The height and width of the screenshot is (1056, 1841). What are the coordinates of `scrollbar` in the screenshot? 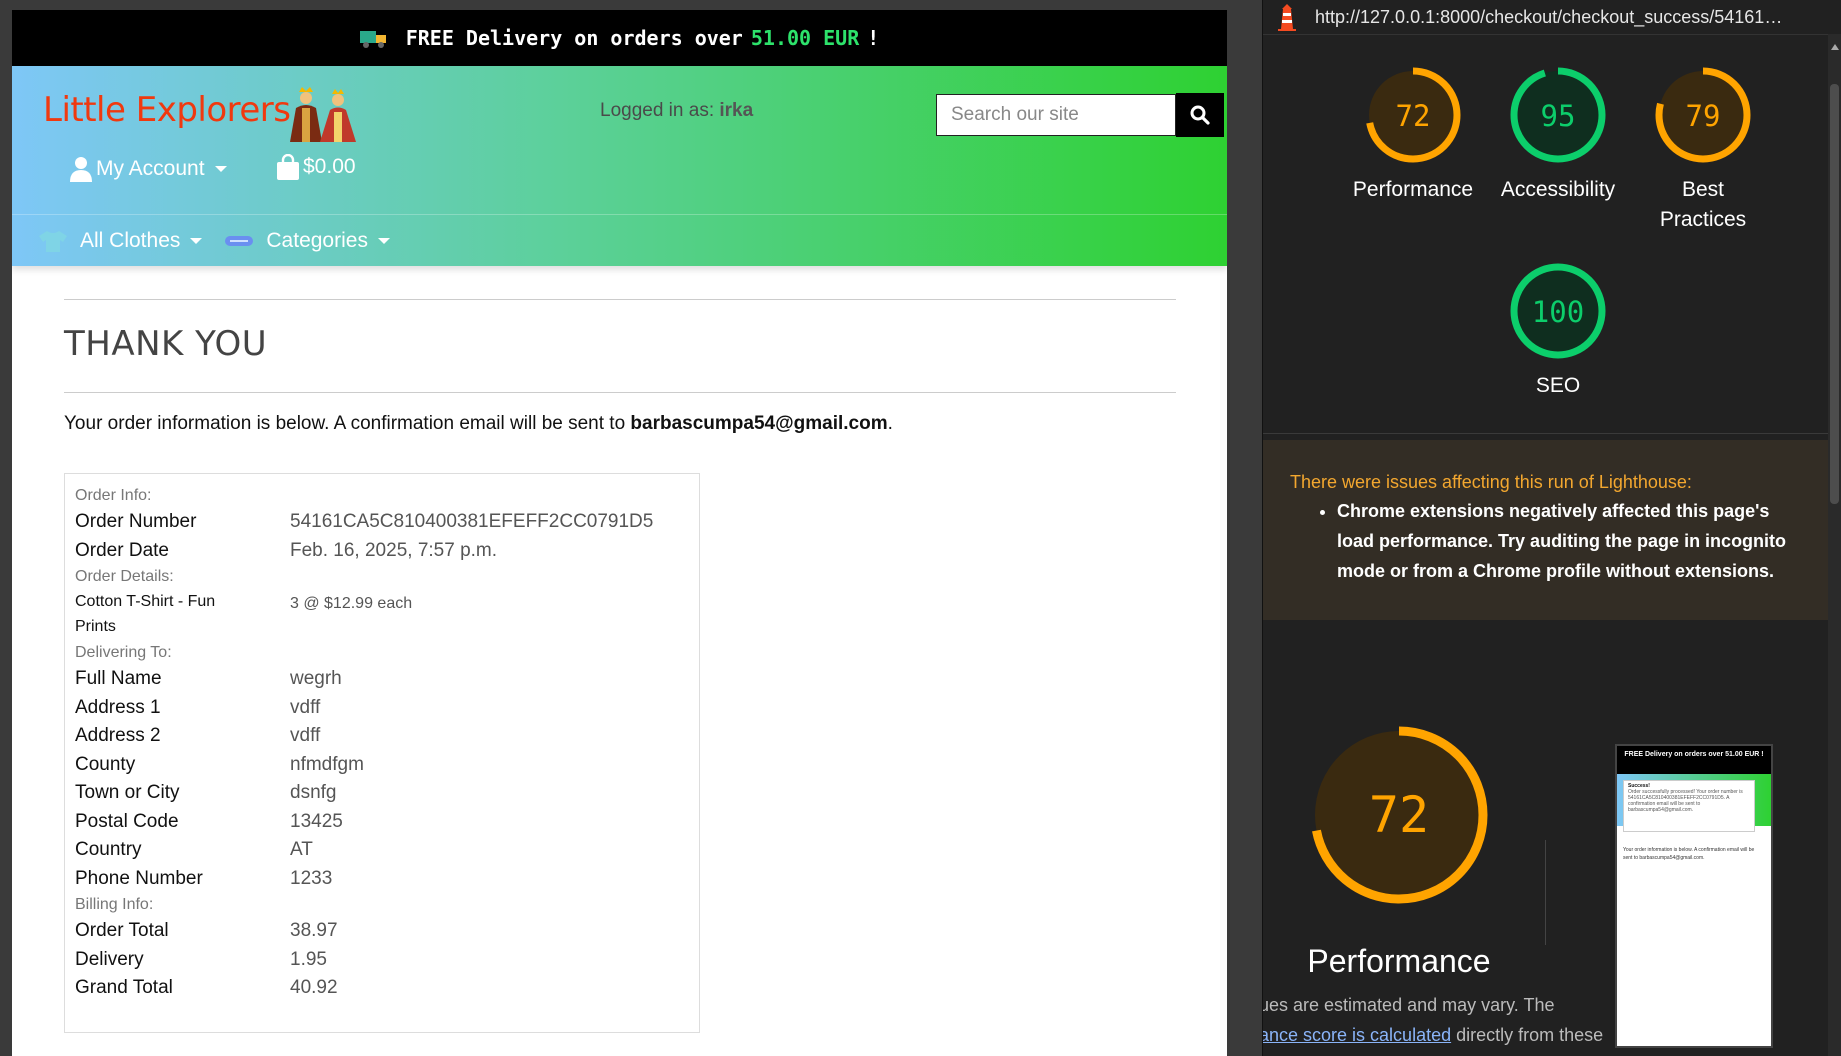 It's located at (1834, 545).